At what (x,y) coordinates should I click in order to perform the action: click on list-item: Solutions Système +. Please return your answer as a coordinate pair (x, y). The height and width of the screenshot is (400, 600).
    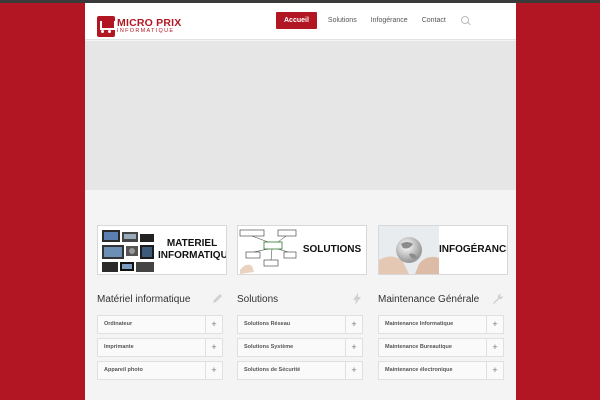
    Looking at the image, I should click on (300, 347).